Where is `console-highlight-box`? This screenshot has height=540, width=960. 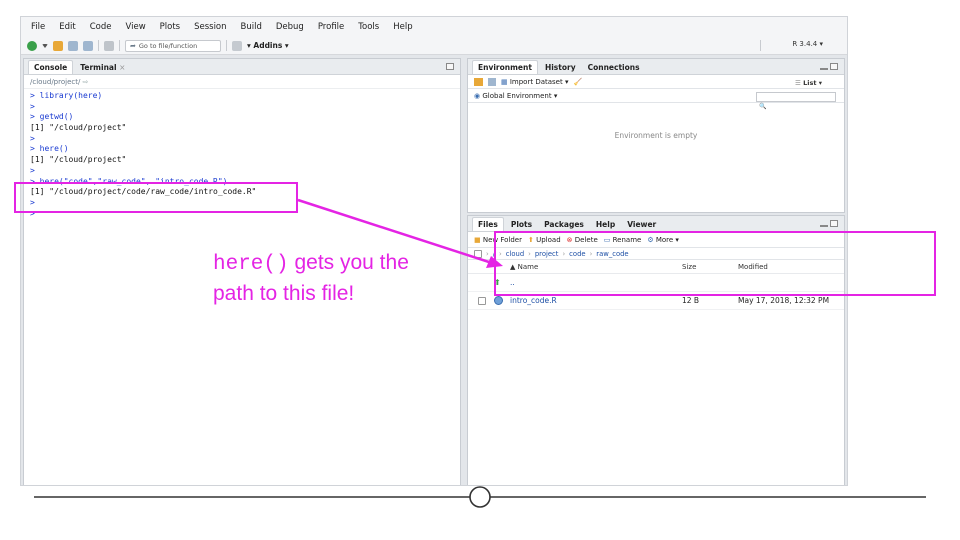
console-highlight-box is located at coordinates (156, 197).